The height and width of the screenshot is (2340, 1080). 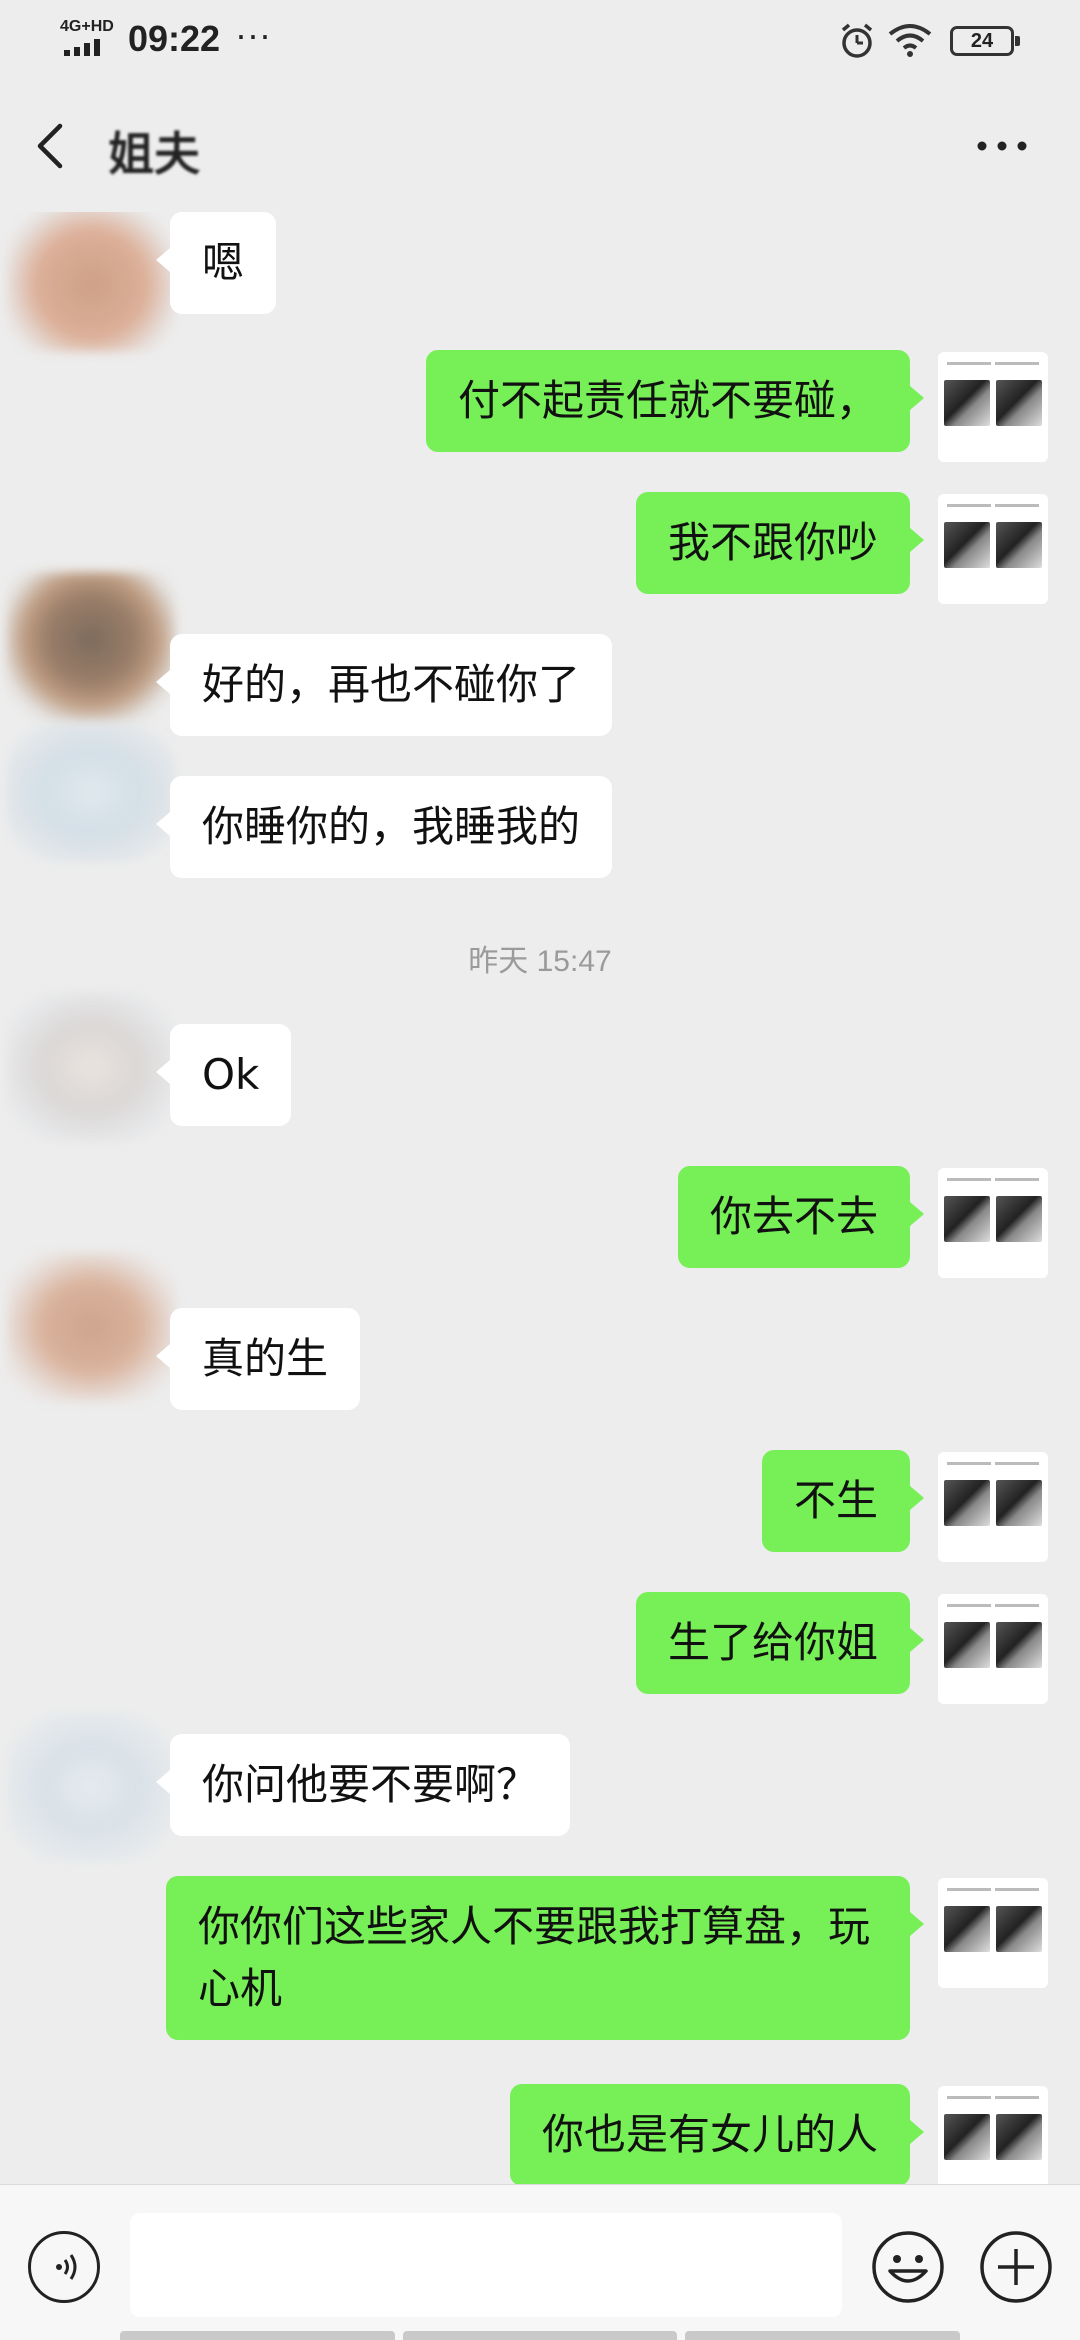 I want to click on message-input, so click(x=486, y=2265).